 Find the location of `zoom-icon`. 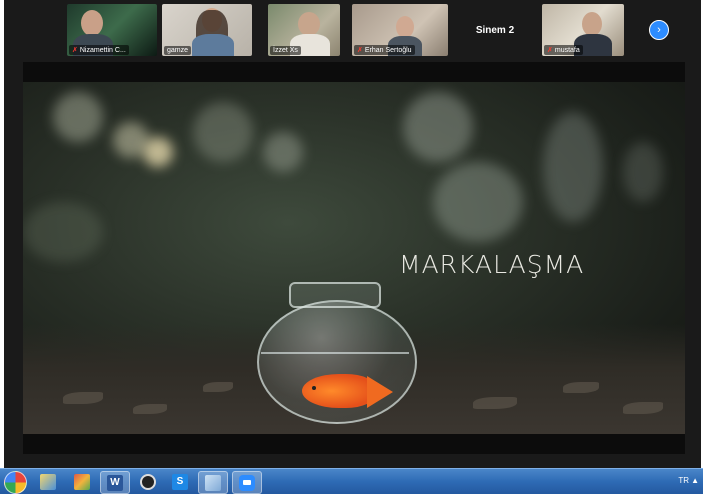

zoom-icon is located at coordinates (247, 482).